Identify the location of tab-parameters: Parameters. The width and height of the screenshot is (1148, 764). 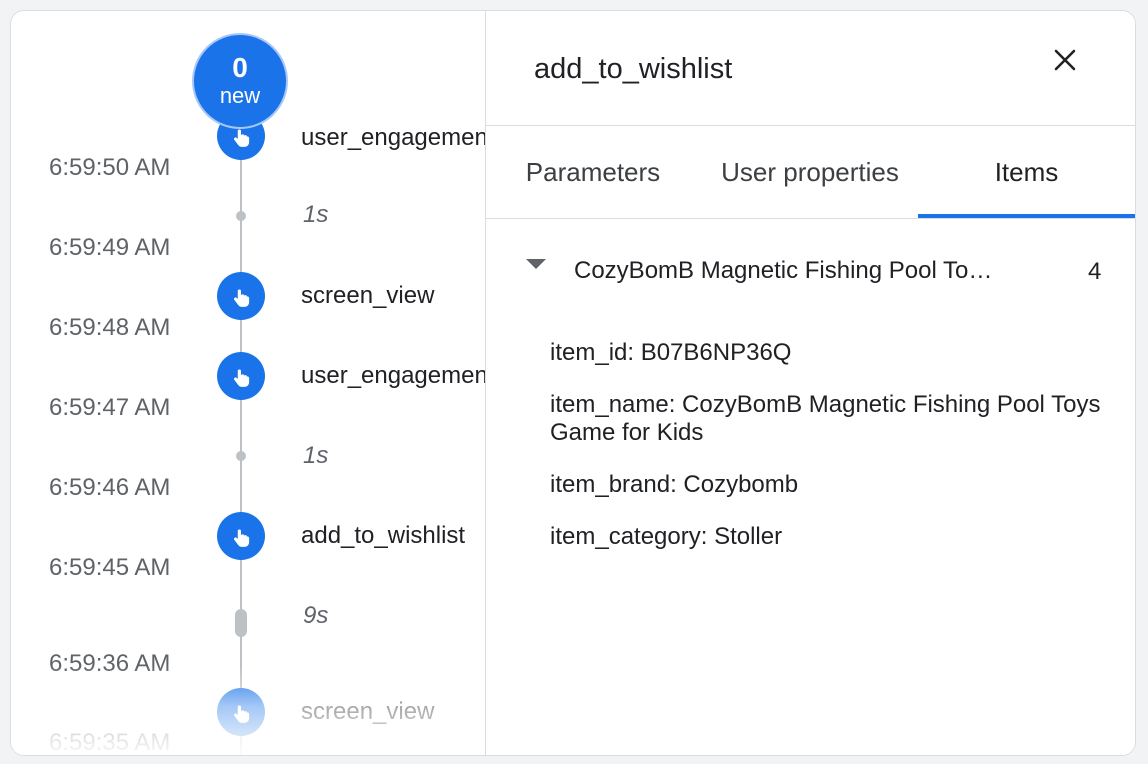
(593, 172).